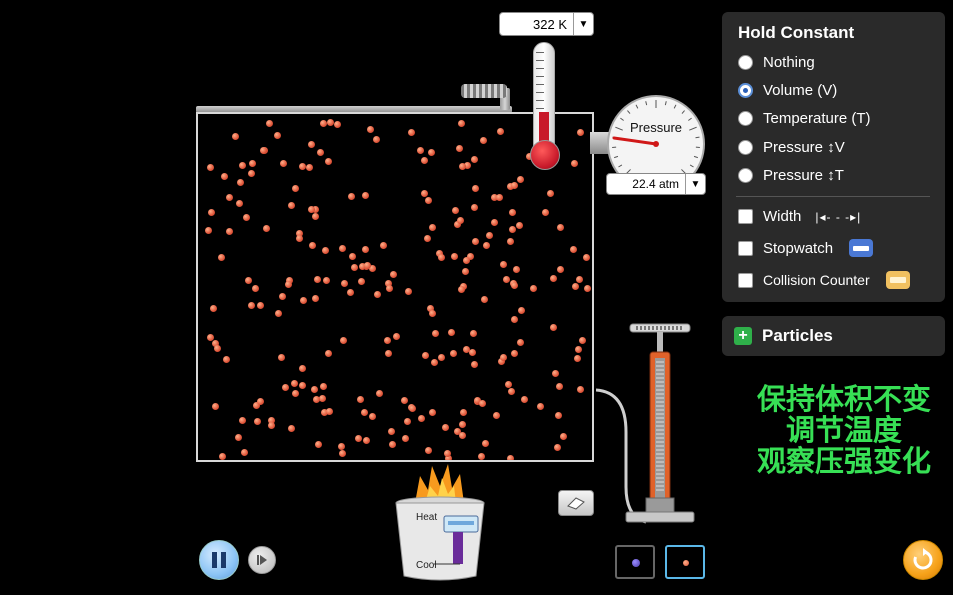 The width and height of the screenshot is (953, 595). I want to click on radio-pressure-v: Pressure ↕V, so click(791, 147).